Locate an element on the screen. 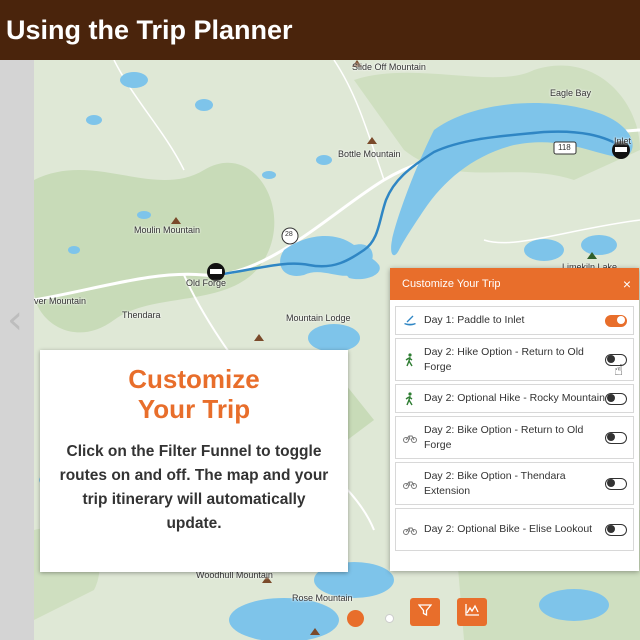 The height and width of the screenshot is (640, 640). map-label-old-forge: Old Forge is located at coordinates (206, 283).